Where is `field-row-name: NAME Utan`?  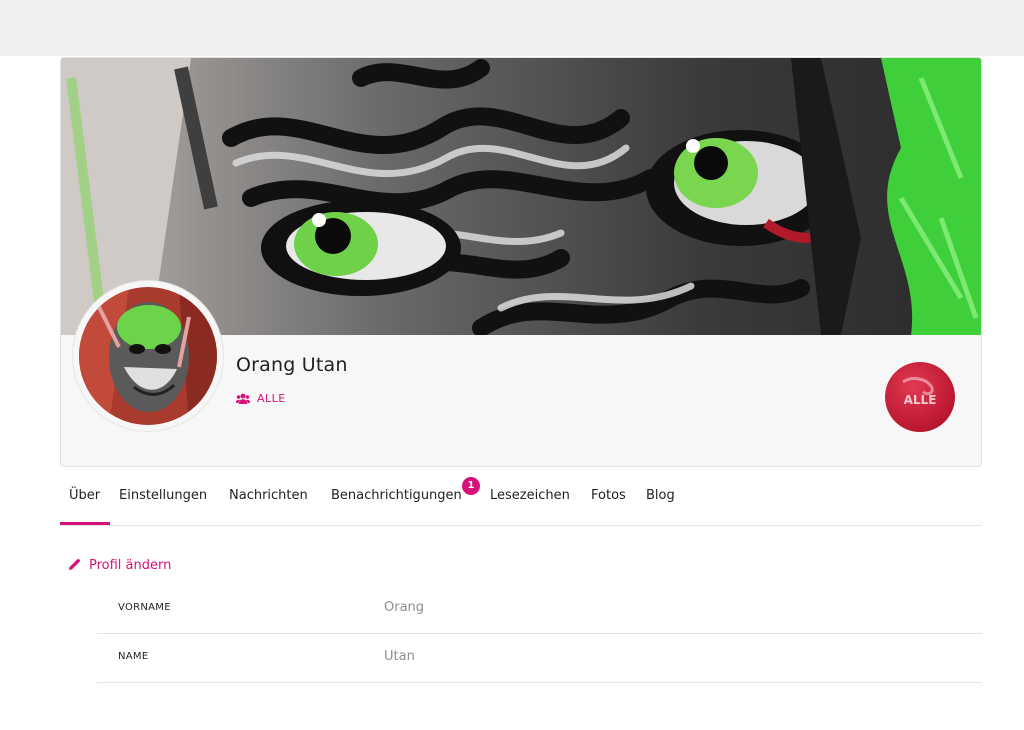
field-row-name: NAME Utan is located at coordinates (539, 658).